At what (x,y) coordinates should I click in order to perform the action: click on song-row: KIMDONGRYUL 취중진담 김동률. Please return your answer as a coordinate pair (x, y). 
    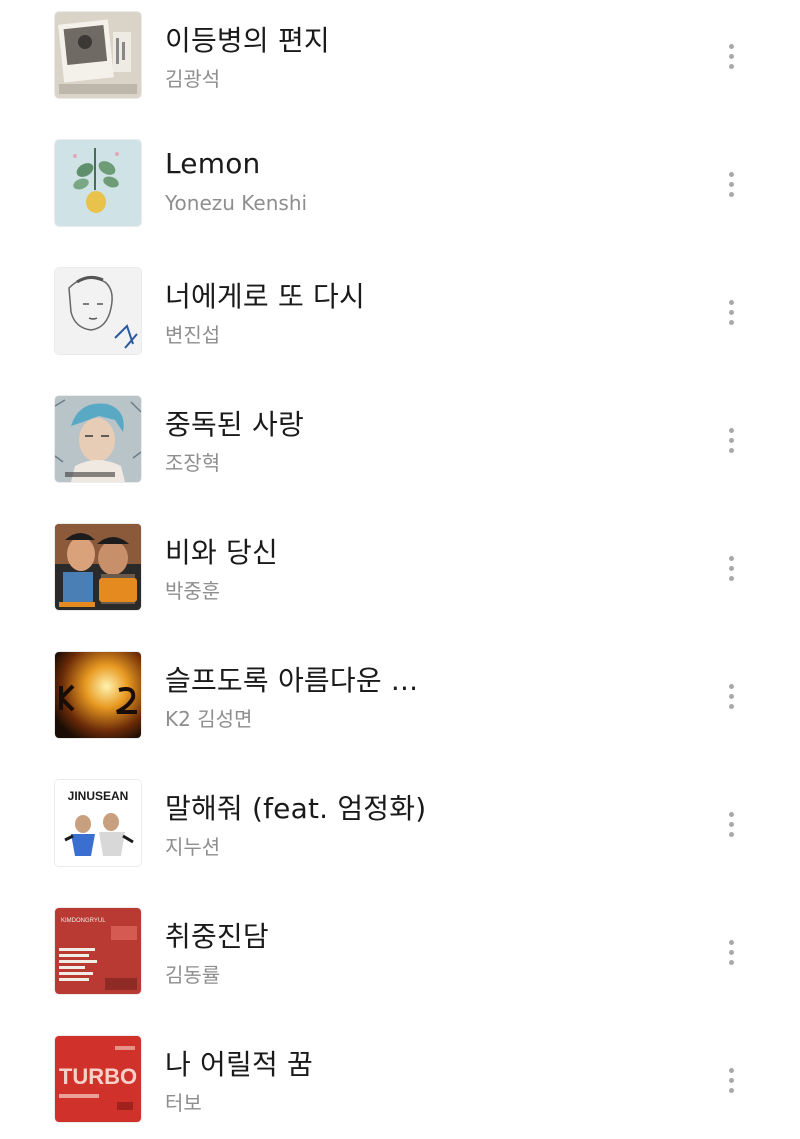
    Looking at the image, I should click on (400, 951).